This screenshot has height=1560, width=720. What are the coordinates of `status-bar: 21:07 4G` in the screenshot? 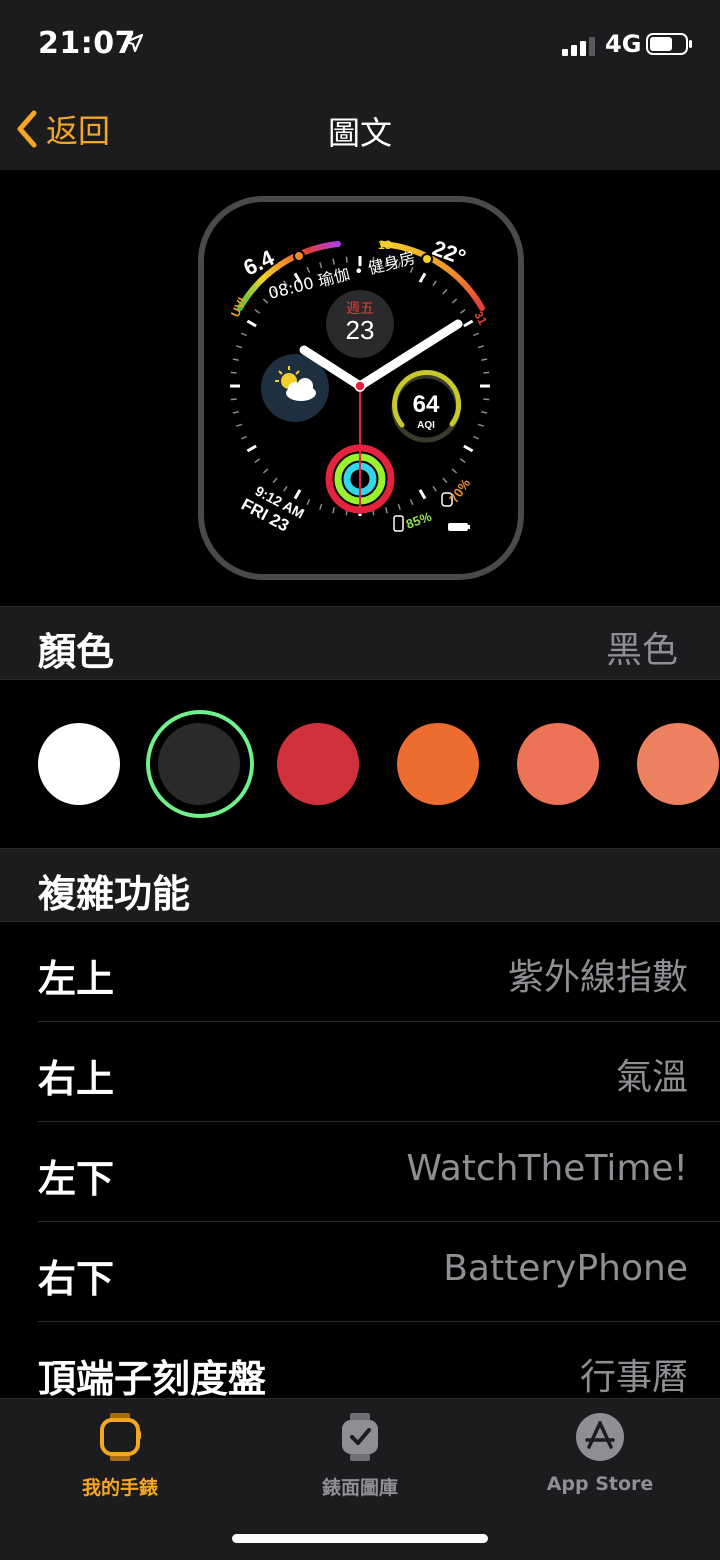 It's located at (360, 45).